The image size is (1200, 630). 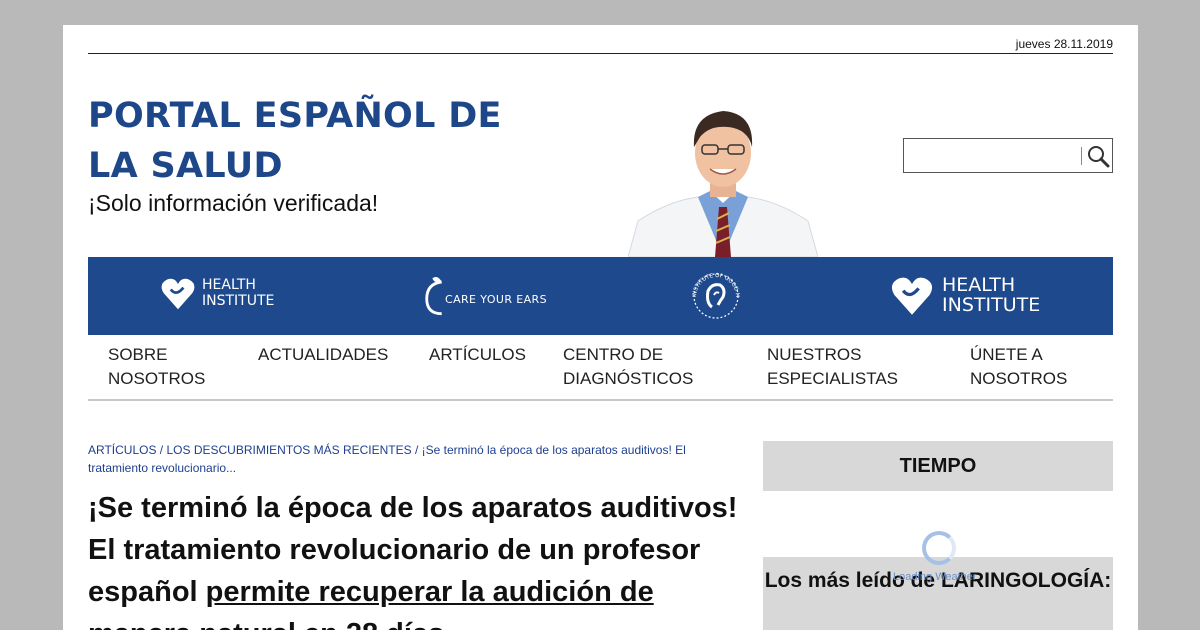 What do you see at coordinates (122, 450) in the screenshot?
I see `breadcrumb-link-articulos: ARTÍCULOS` at bounding box center [122, 450].